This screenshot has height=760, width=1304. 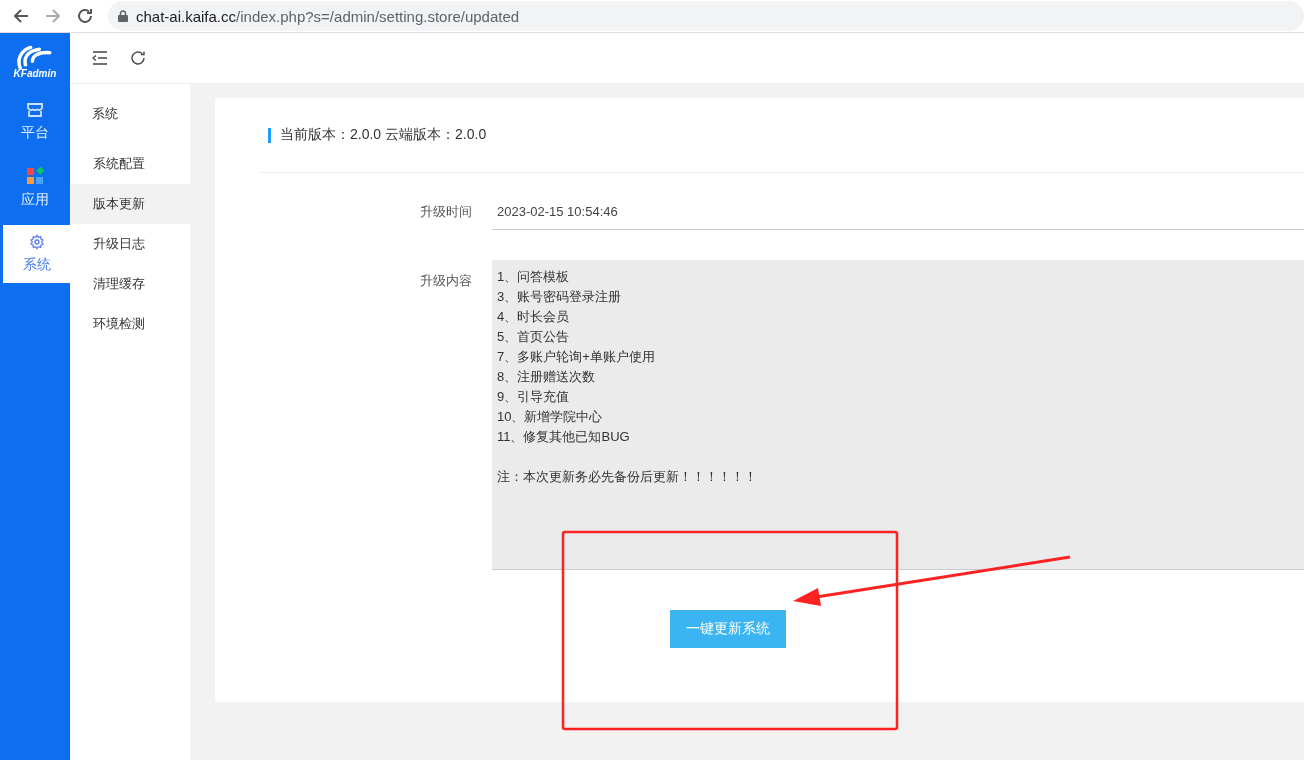 I want to click on submenu-item: 版本更新, so click(x=130, y=204).